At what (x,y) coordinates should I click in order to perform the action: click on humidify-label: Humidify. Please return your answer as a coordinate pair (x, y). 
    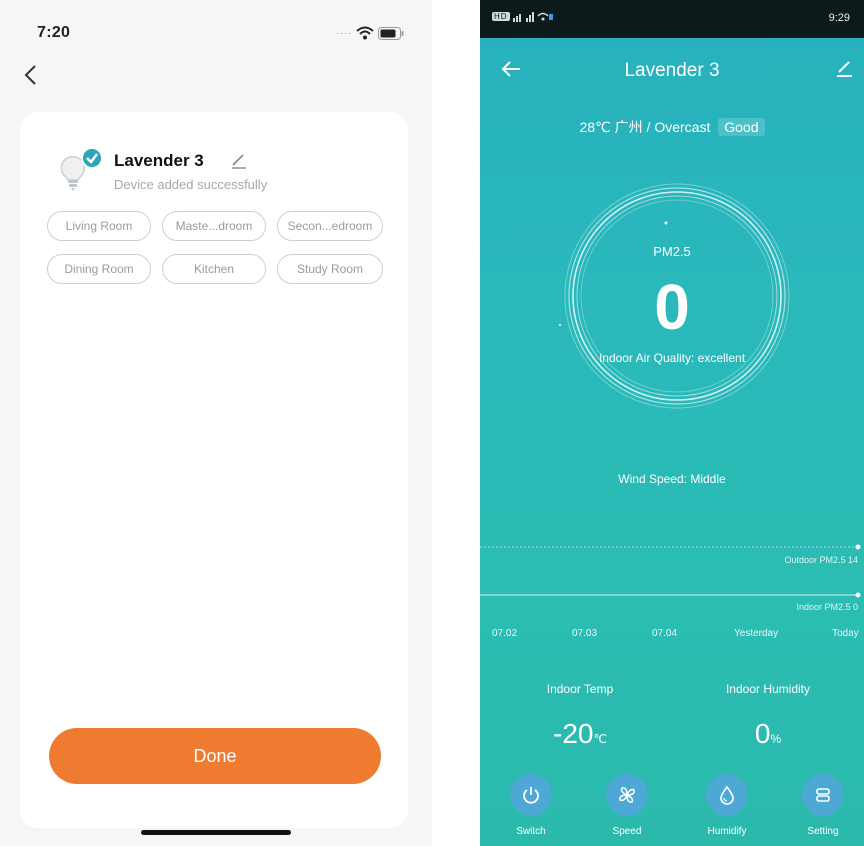
    Looking at the image, I should click on (727, 831).